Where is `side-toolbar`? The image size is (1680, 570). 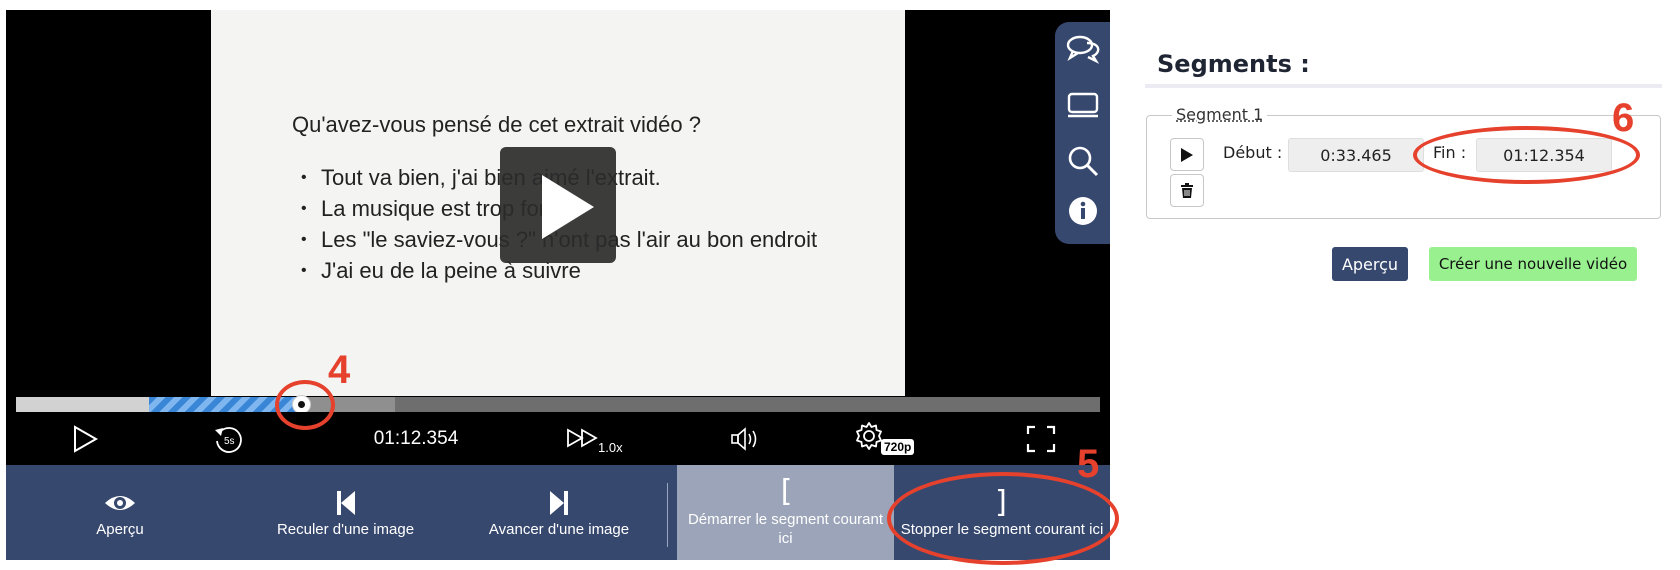 side-toolbar is located at coordinates (1082, 133).